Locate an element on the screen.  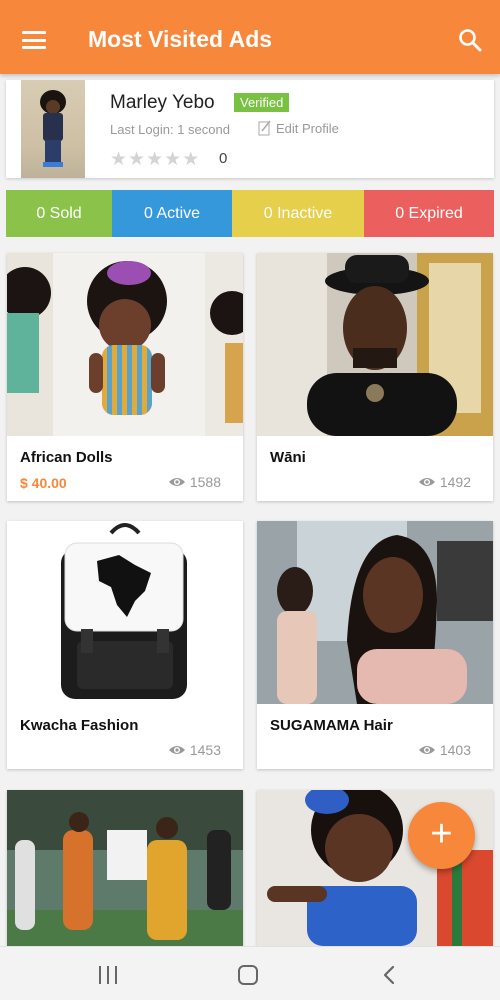
ad-title: Kwacha Fashion is located at coordinates (79, 725).